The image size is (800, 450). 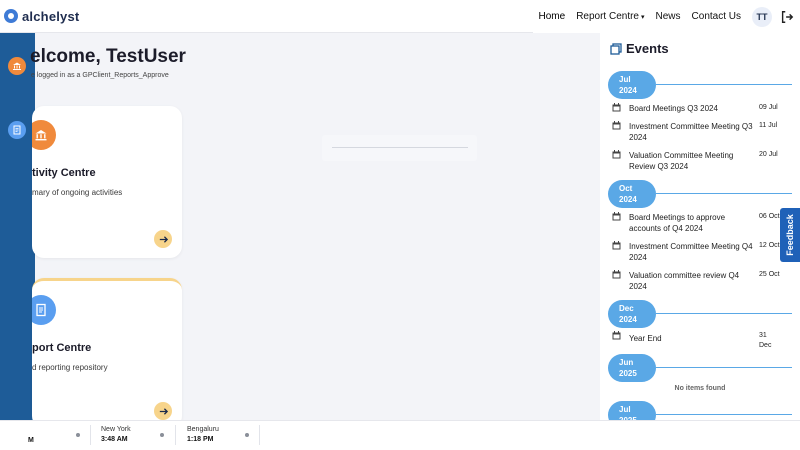 I want to click on nav-report-centre-label: Report Centre, so click(x=607, y=16).